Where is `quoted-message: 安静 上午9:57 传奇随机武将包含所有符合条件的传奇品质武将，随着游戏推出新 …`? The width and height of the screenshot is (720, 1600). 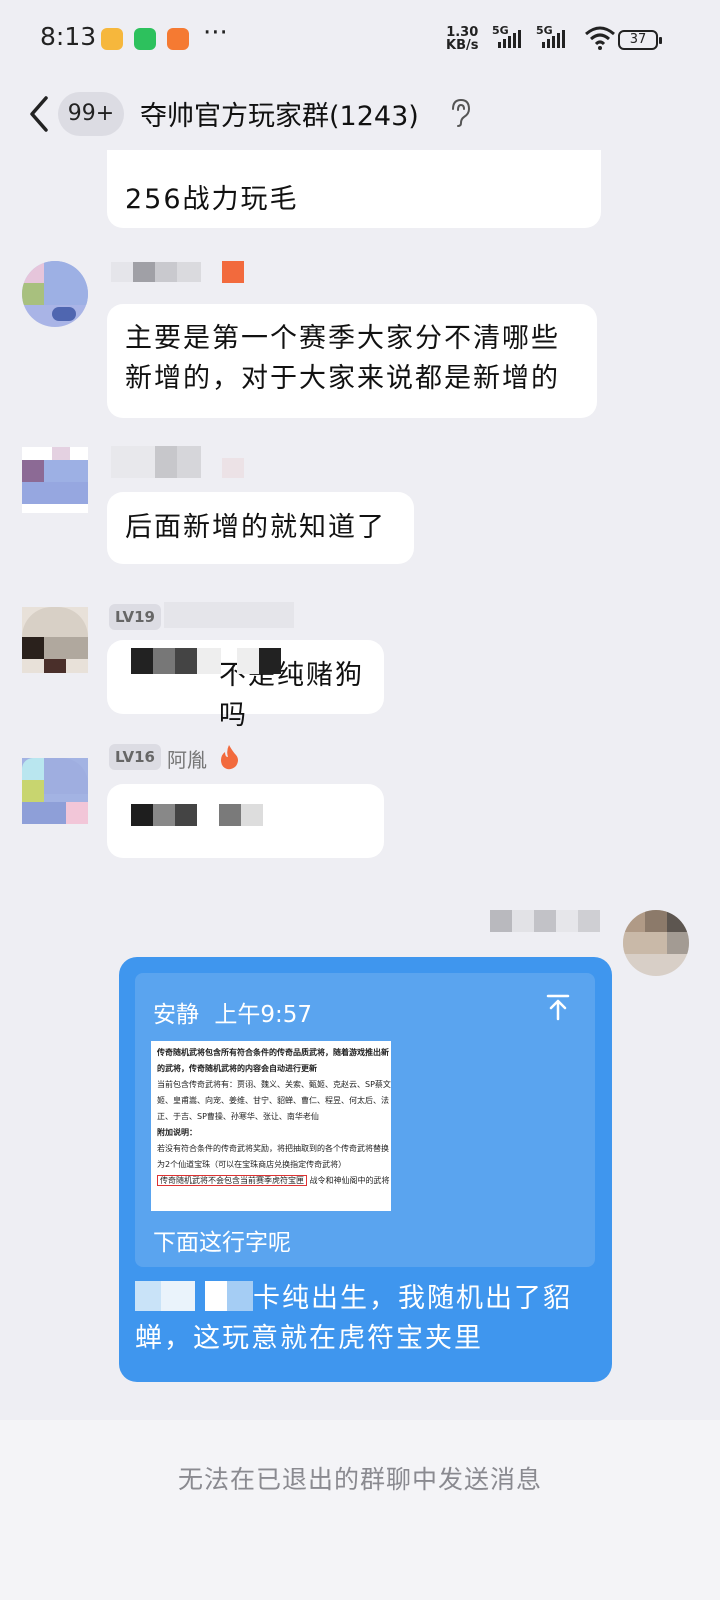
quoted-message: 安静 上午9:57 传奇随机武将包含所有符合条件的传奇品质武将，随着游戏推出新 … is located at coordinates (365, 1120).